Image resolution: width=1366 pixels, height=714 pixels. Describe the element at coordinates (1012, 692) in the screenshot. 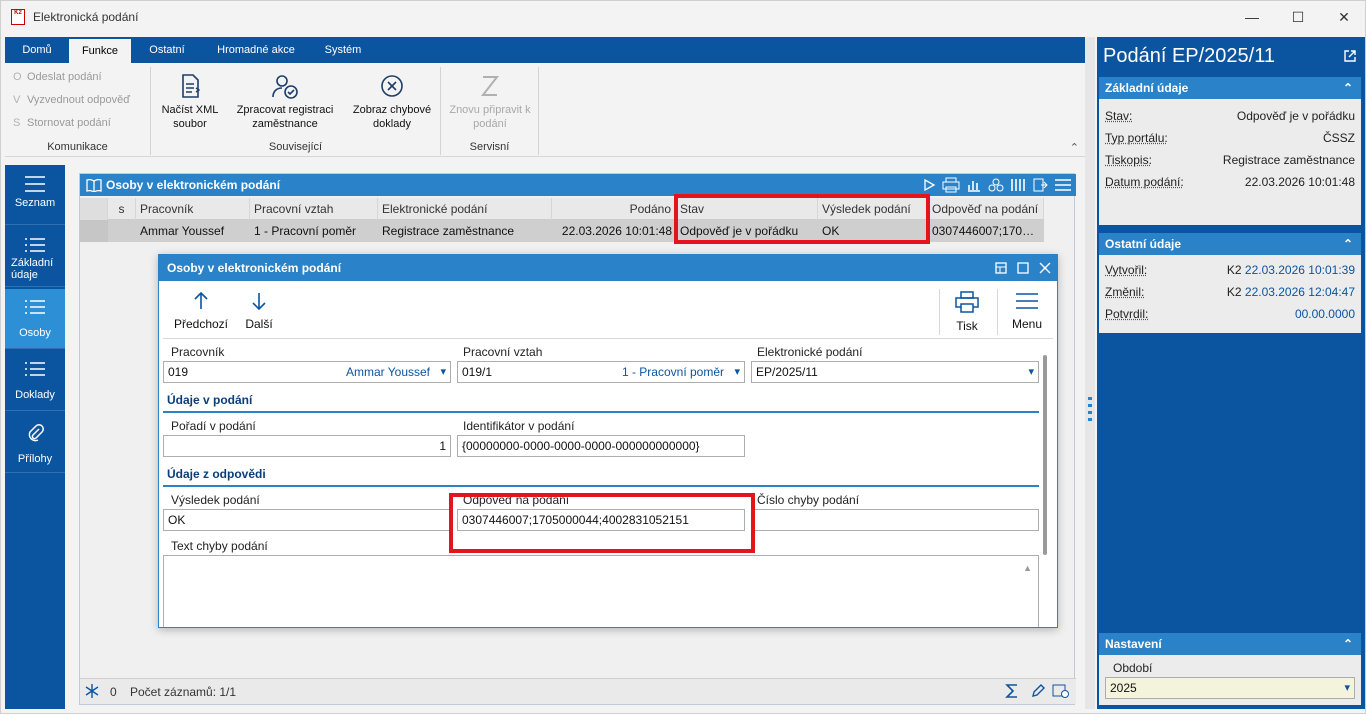

I see `sigma-icon` at that location.